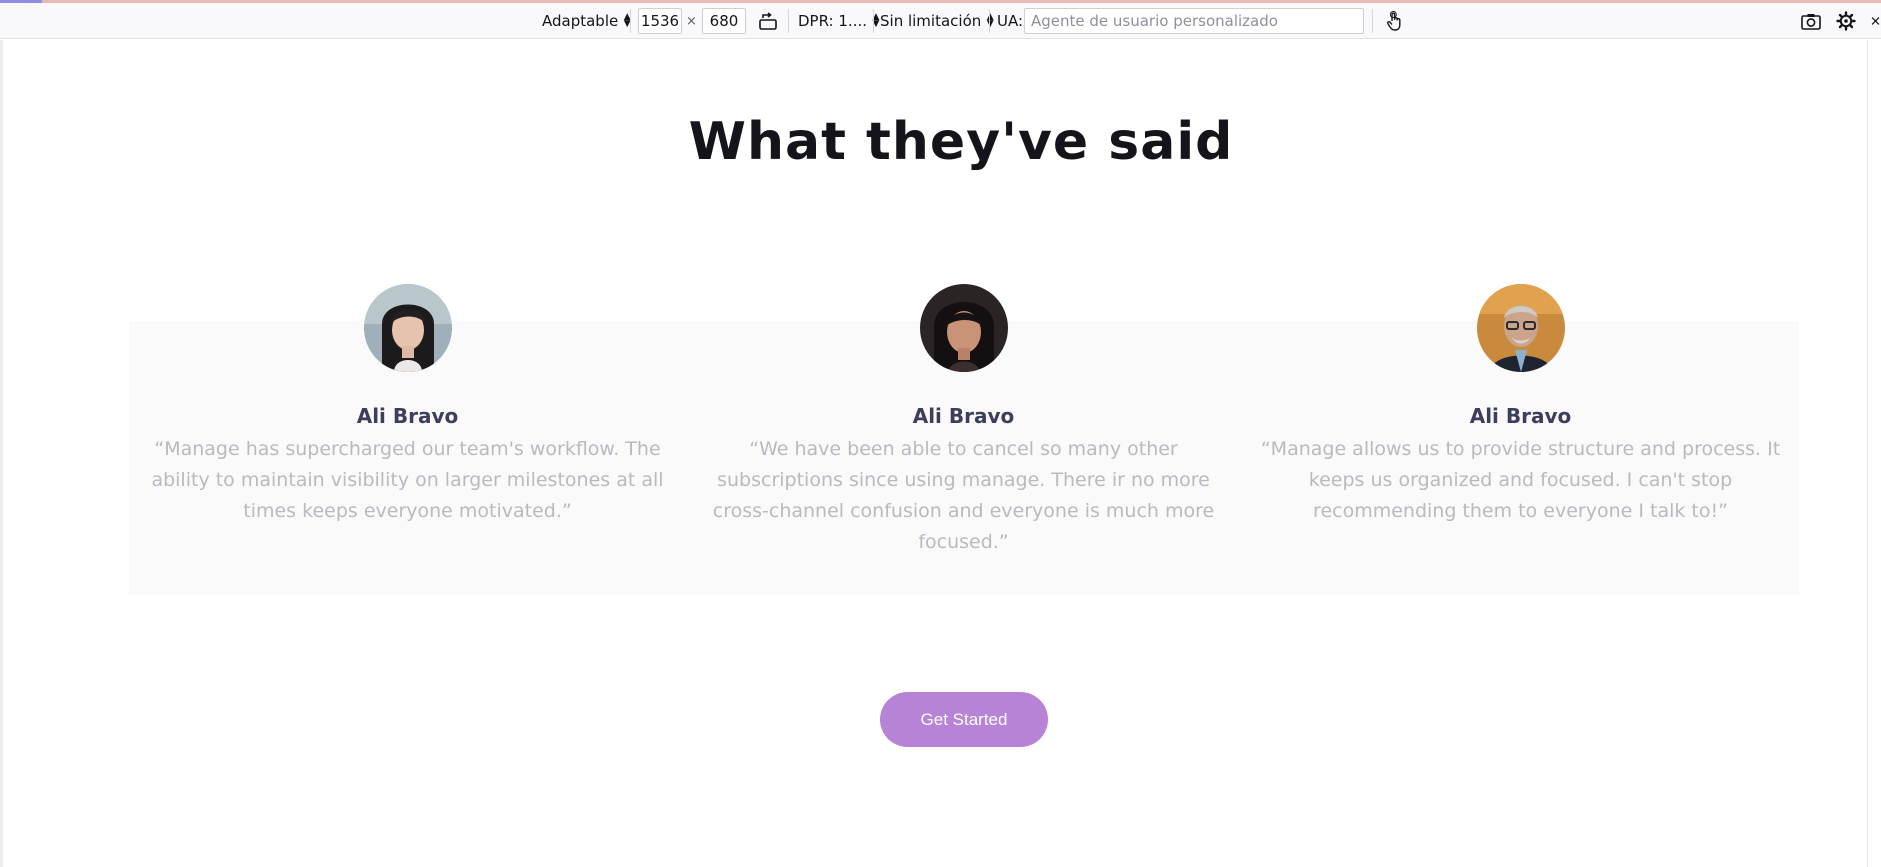 The image size is (1881, 867). I want to click on get-started-button: Get Started, so click(964, 719).